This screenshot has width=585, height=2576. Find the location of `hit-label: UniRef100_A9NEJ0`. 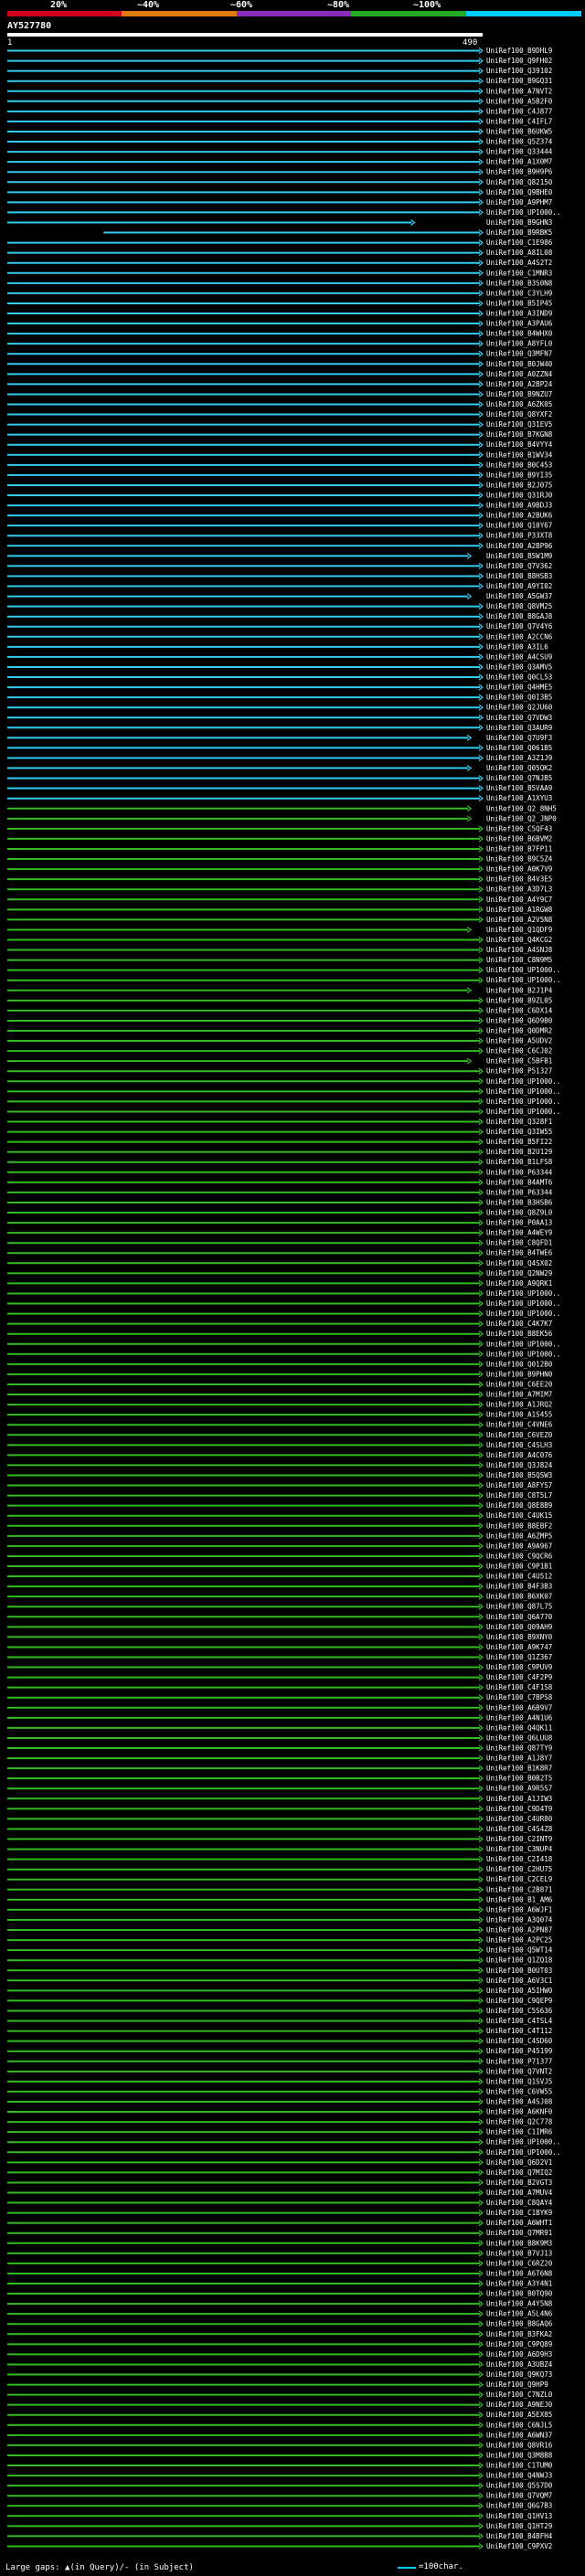

hit-label: UniRef100_A9NEJ0 is located at coordinates (519, 2405).